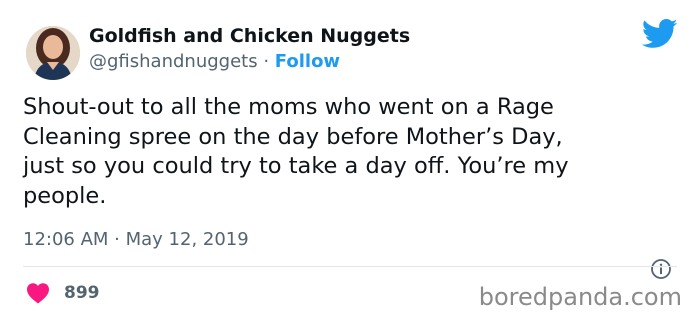 This screenshot has width=700, height=319. I want to click on follow-button: Follow, so click(307, 61).